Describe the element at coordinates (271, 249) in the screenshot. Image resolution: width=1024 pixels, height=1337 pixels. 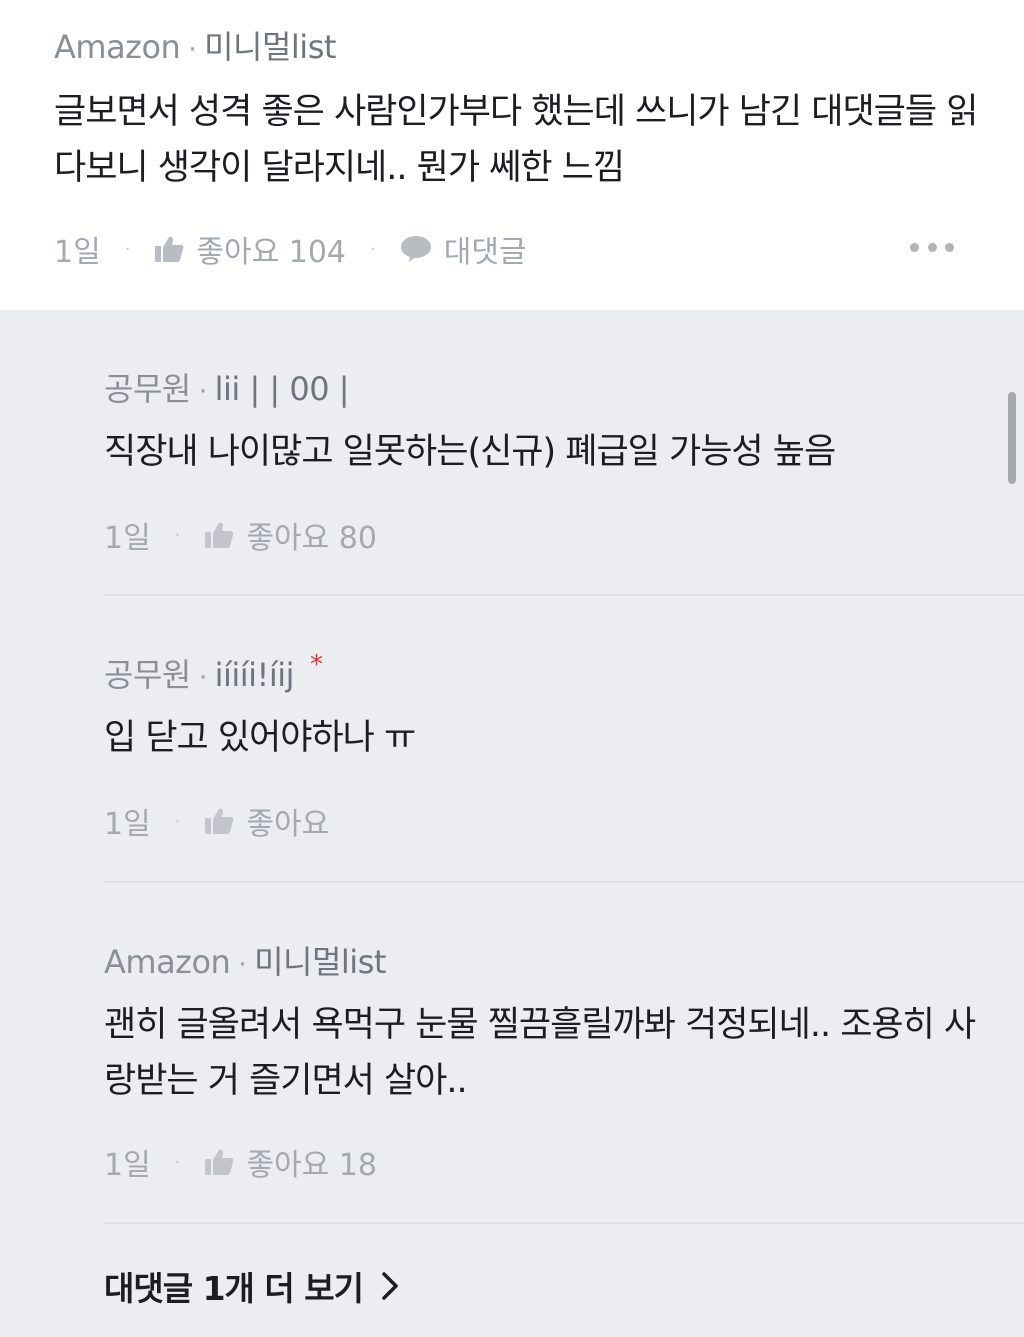
I see `like-button: 좋아요 104` at that location.